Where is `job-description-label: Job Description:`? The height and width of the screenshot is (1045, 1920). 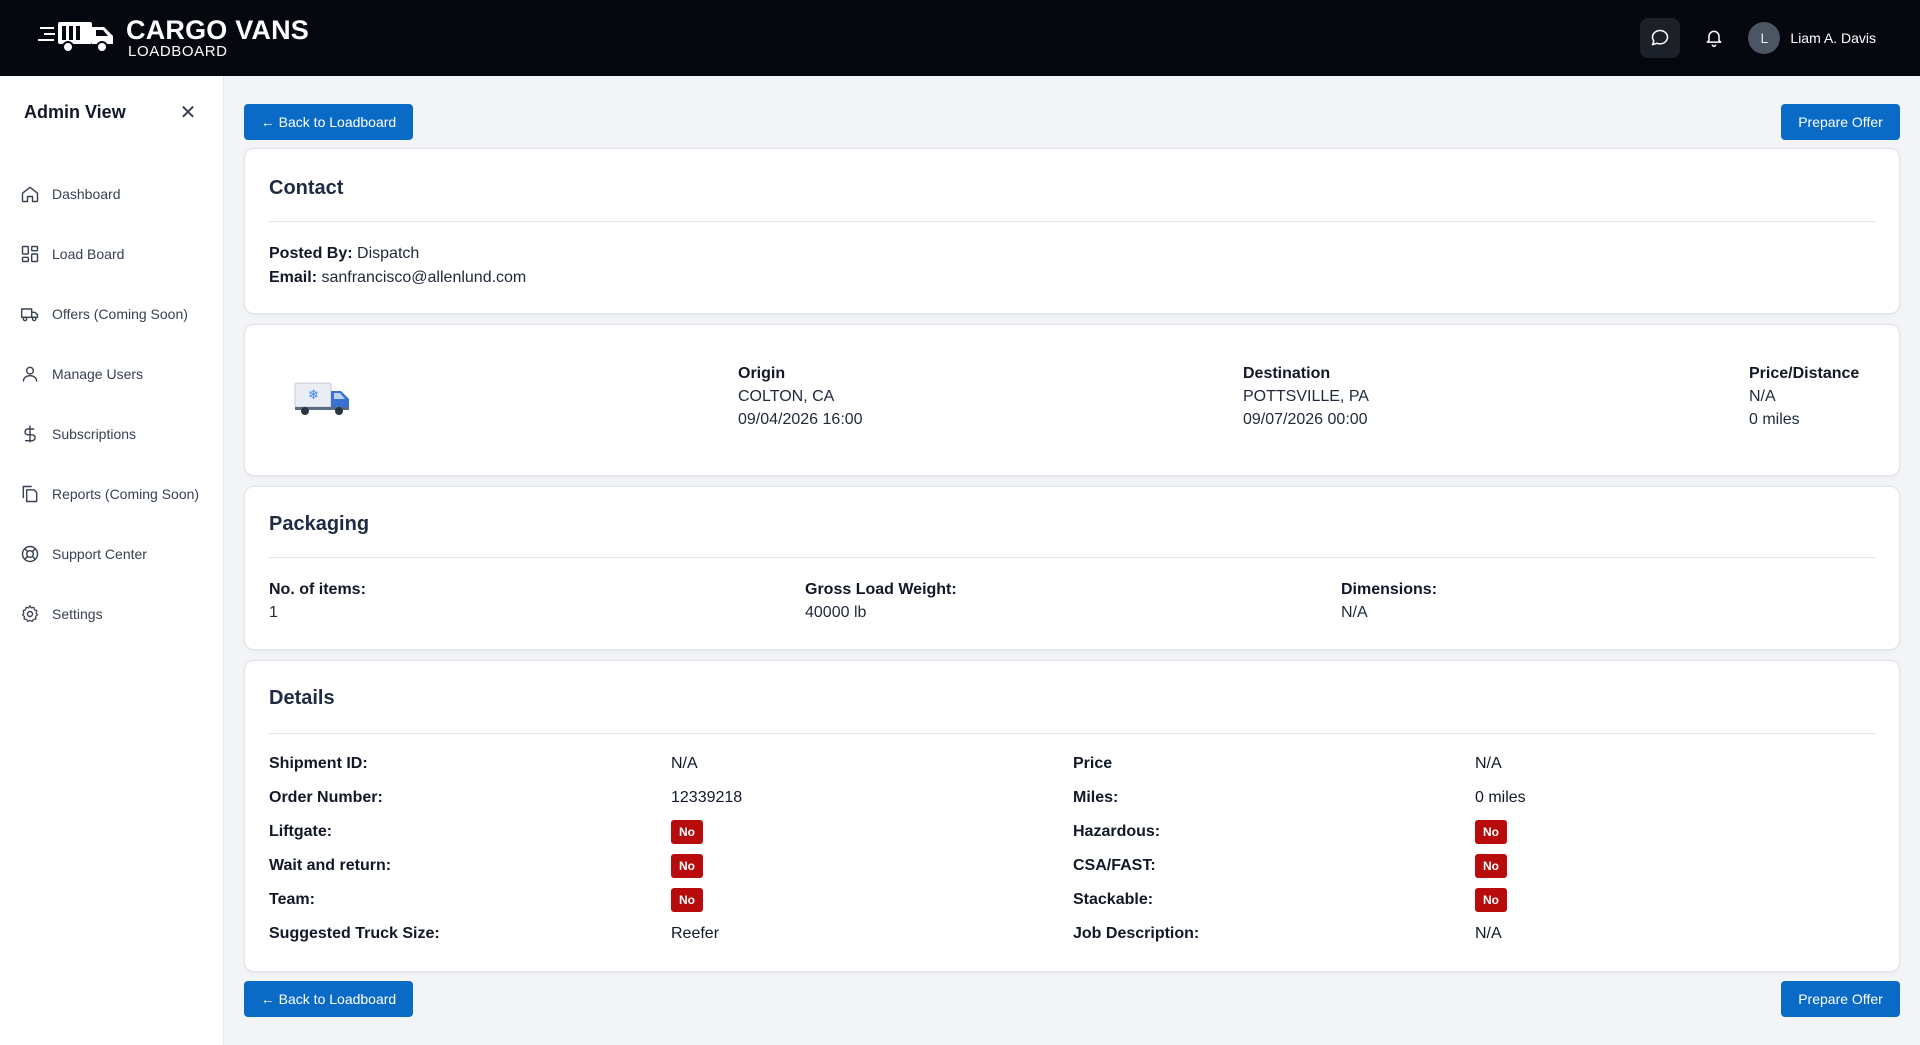
job-description-label: Job Description: is located at coordinates (1136, 933).